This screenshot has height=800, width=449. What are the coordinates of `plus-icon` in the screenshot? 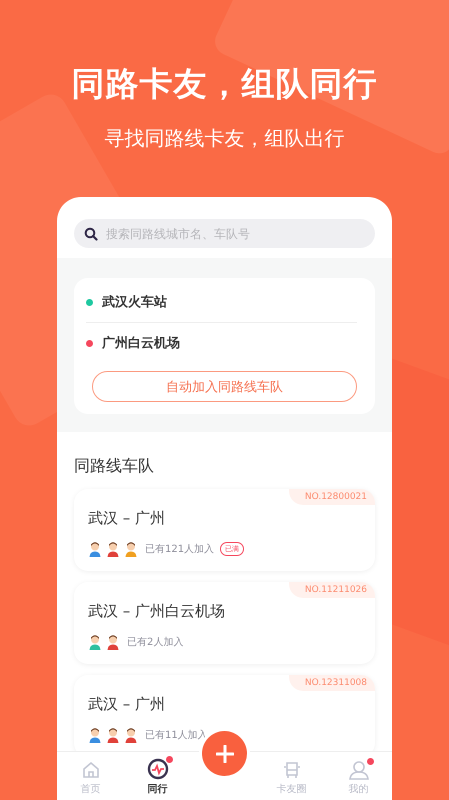 It's located at (225, 753).